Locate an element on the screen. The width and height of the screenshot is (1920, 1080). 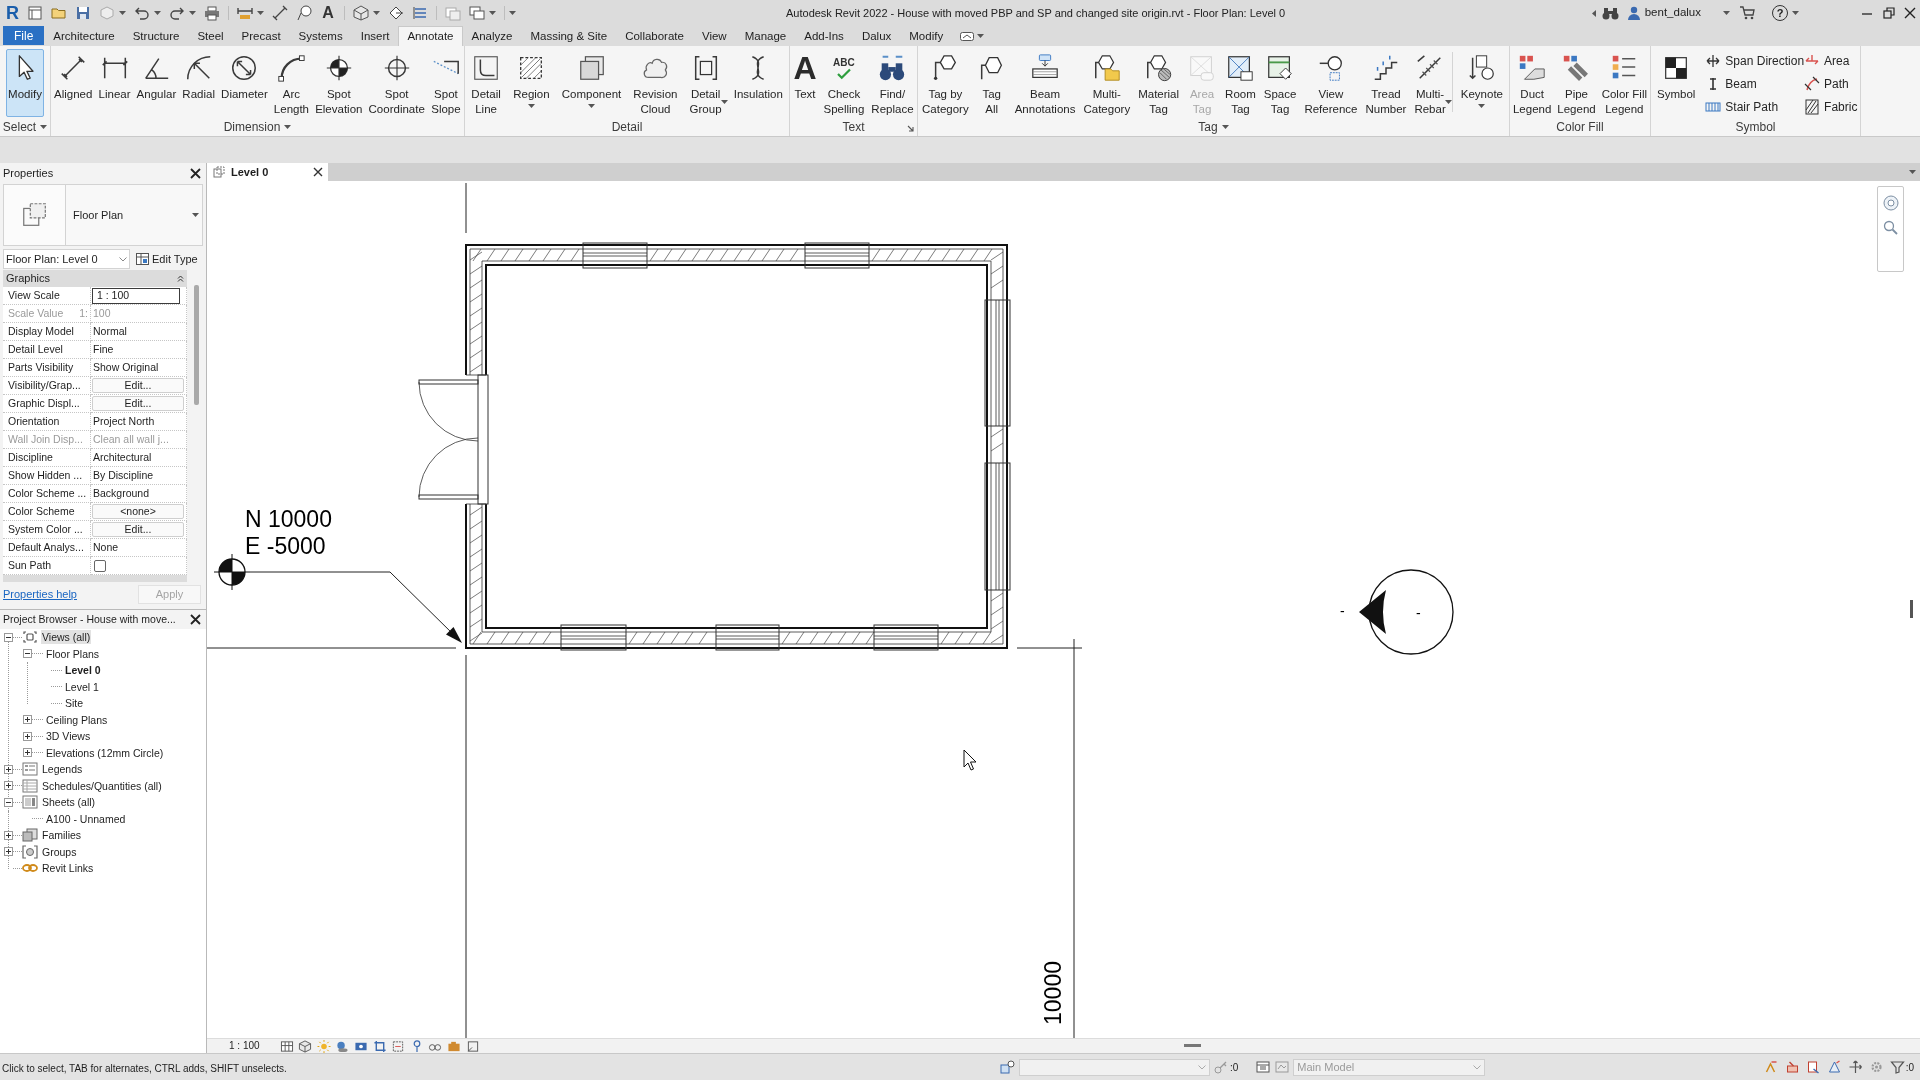
shadow-icon is located at coordinates (342, 1046).